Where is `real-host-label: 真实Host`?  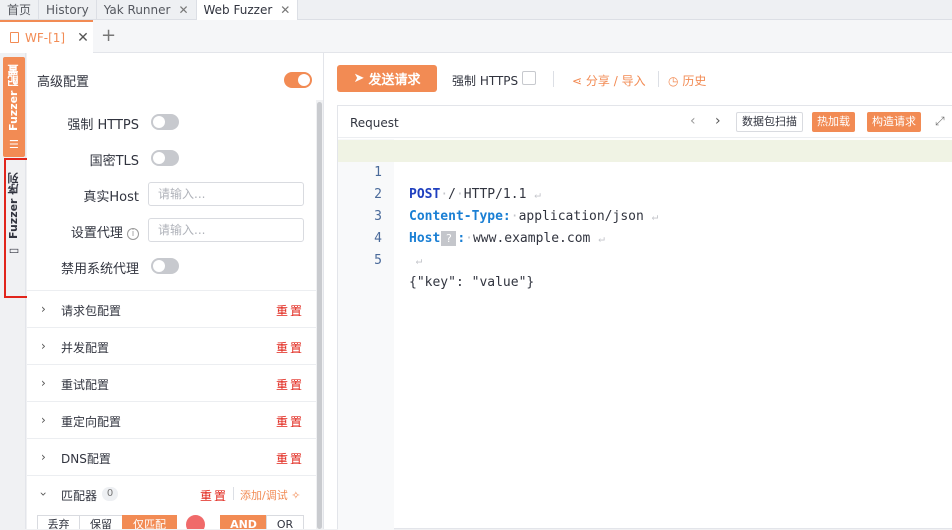
real-host-label: 真实Host is located at coordinates (111, 197).